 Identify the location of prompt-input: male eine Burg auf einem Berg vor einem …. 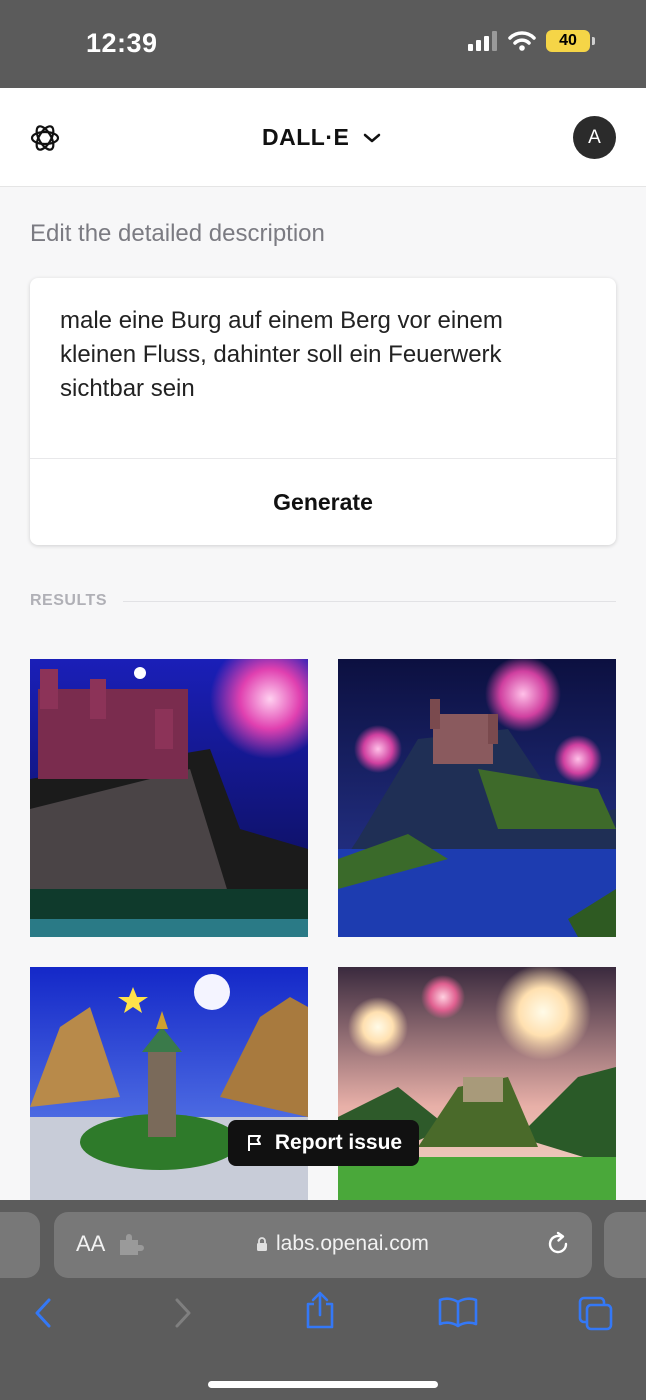
(320, 355).